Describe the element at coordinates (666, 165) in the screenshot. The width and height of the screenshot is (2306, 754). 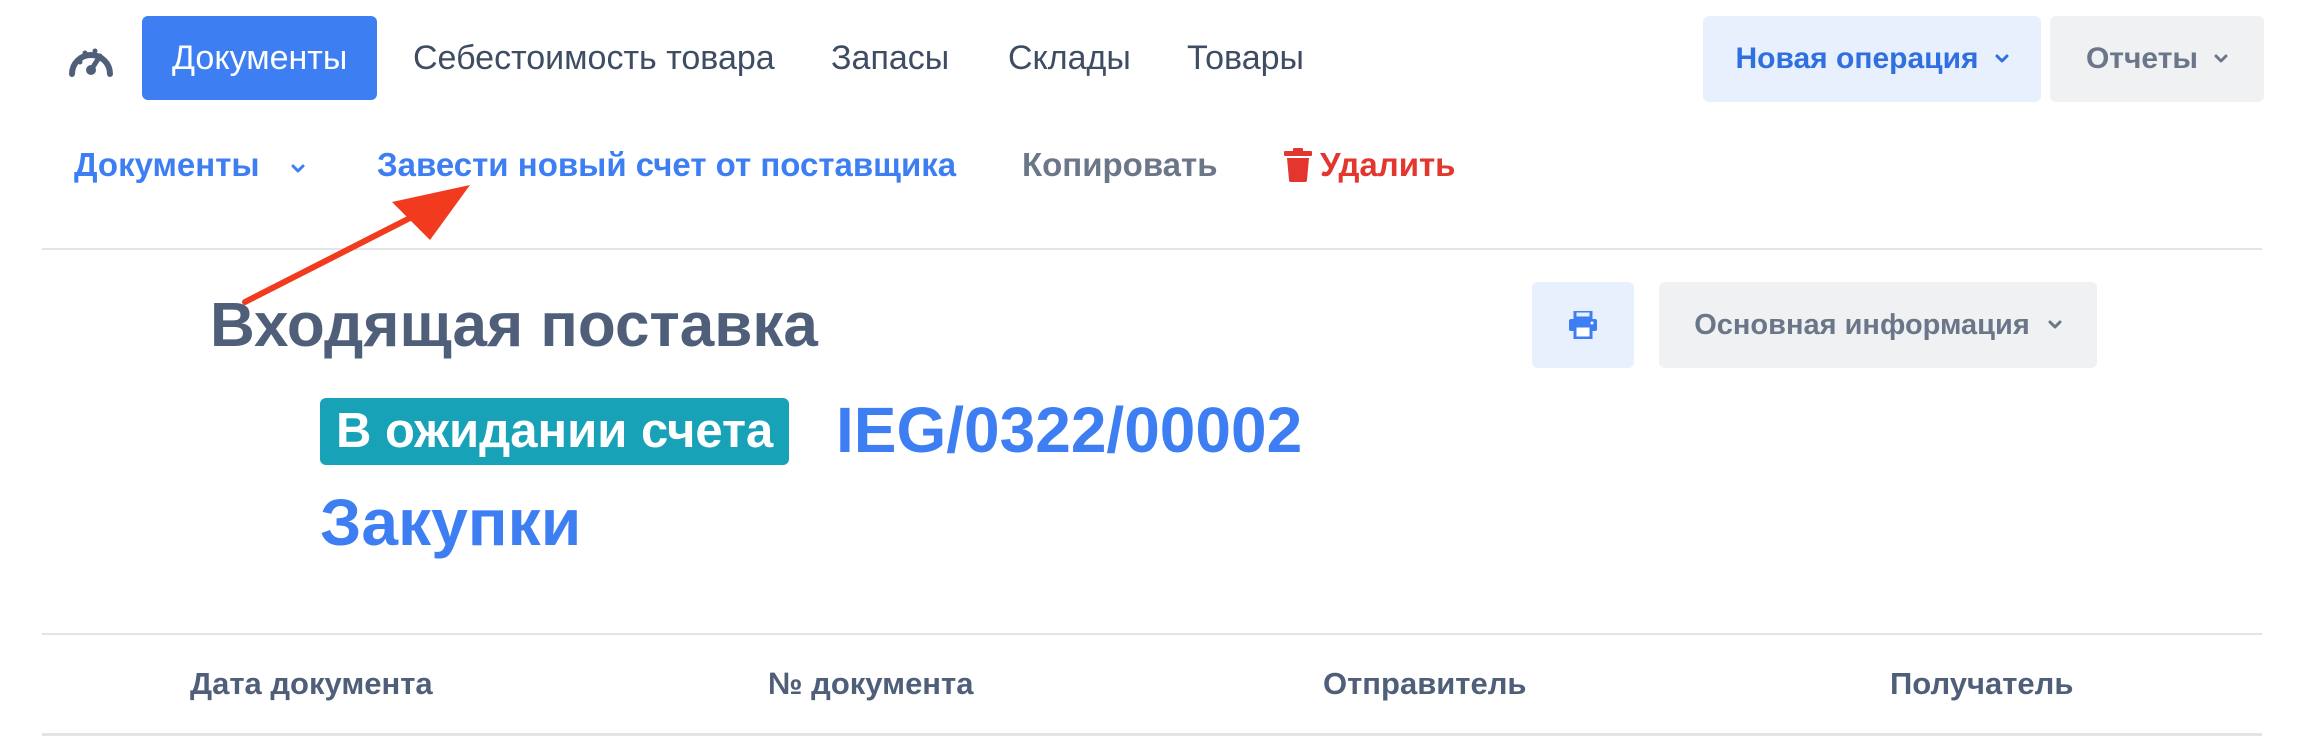
I see `new-supplier-invoice-link: Завести новый счет от поставщика` at that location.